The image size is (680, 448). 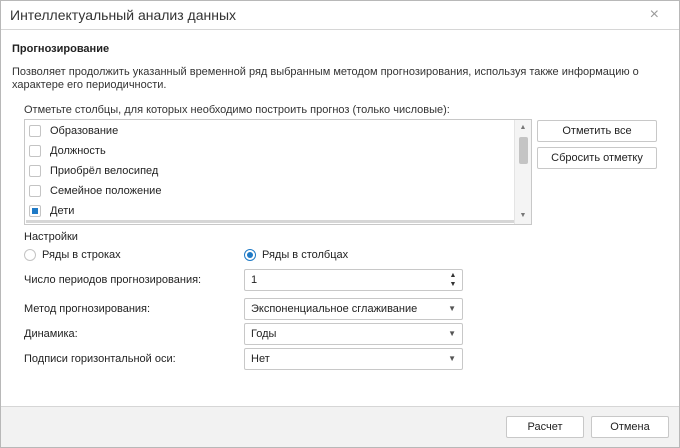 I want to click on scroll-thumb, so click(x=523, y=150).